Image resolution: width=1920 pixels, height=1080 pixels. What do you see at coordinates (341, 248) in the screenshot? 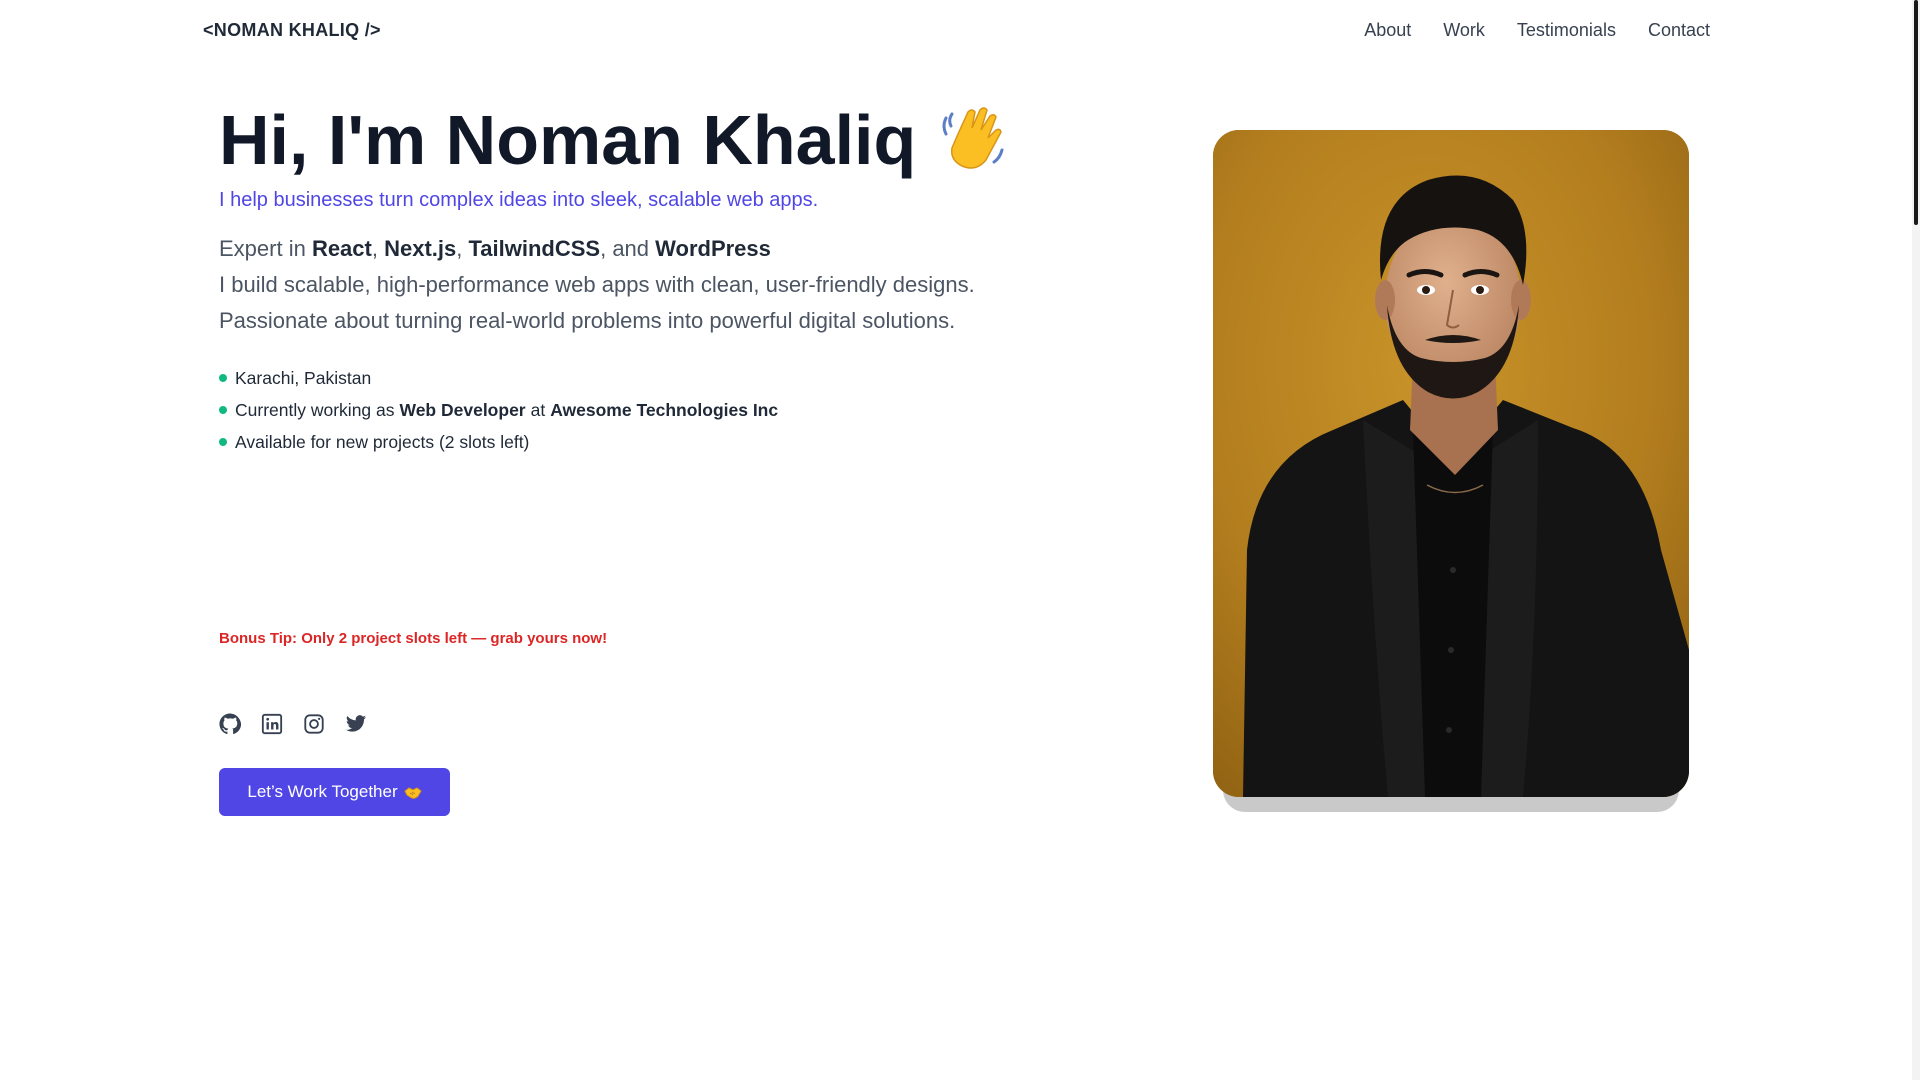
I see `skill-react: React` at bounding box center [341, 248].